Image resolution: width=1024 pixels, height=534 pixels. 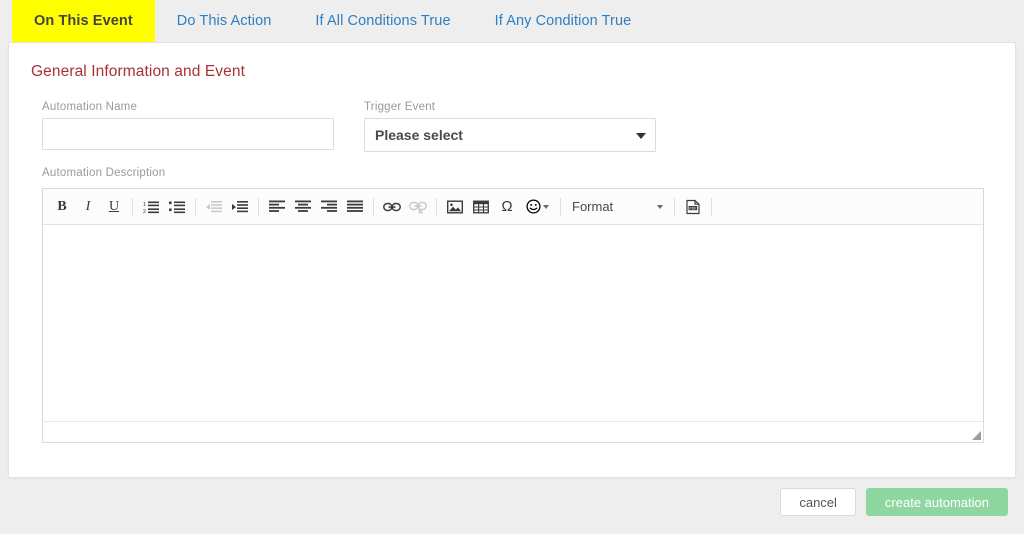 I want to click on form-actions: cancel create automation, so click(x=512, y=511).